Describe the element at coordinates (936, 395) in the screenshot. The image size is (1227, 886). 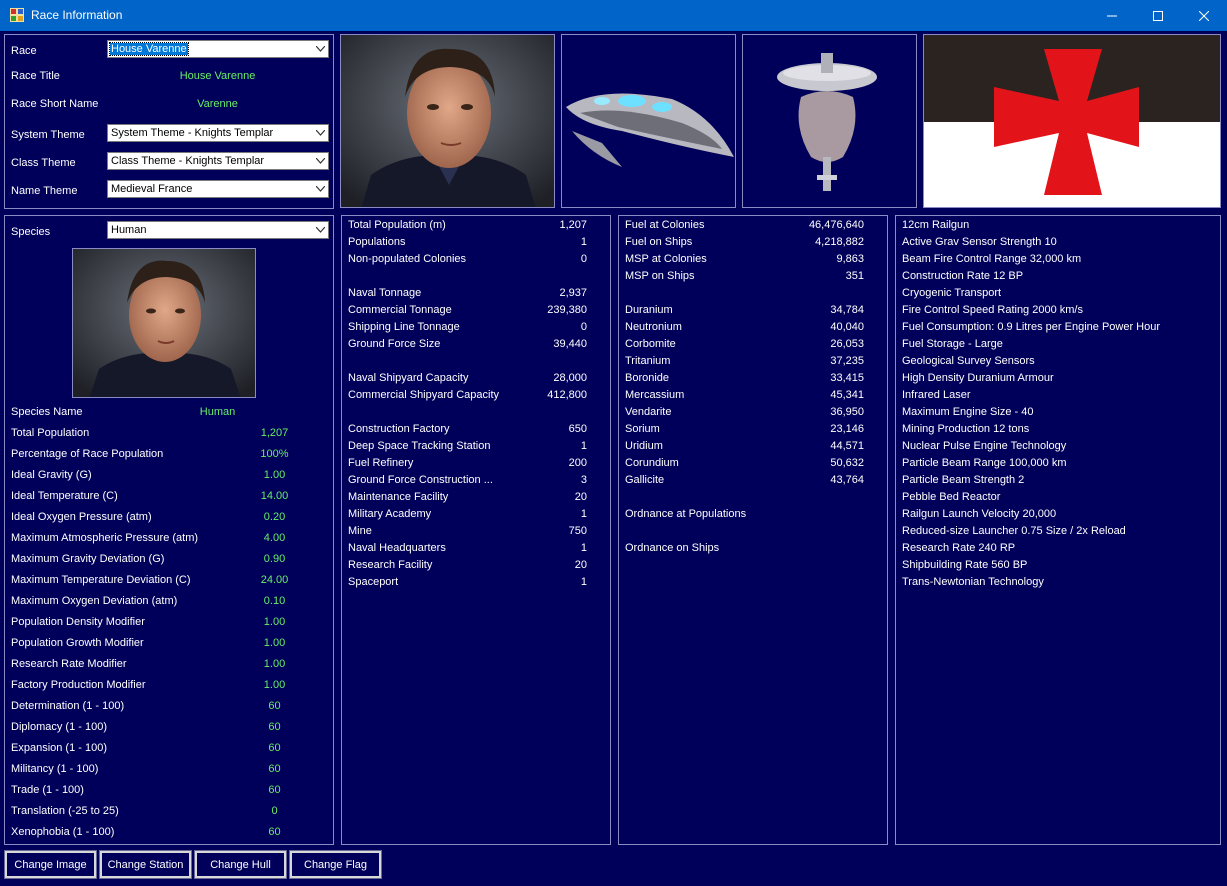
I see `tech-name: Infrared Laser` at that location.